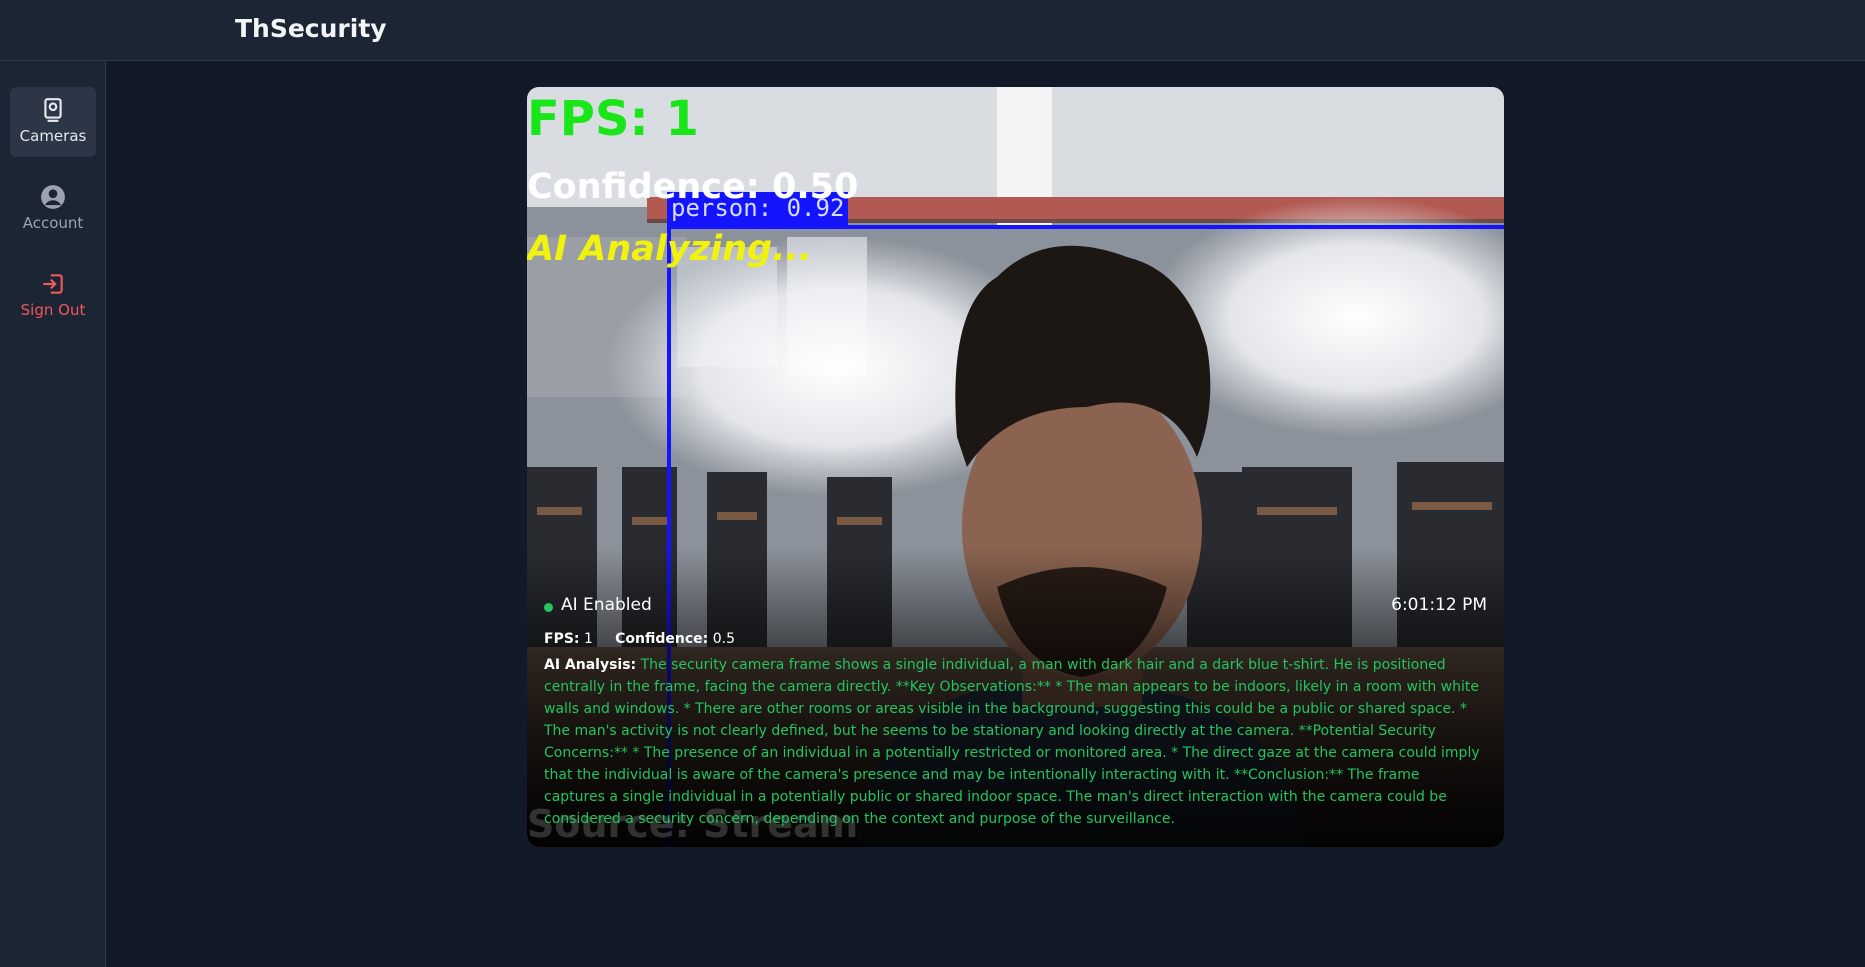 The image size is (1865, 967). What do you see at coordinates (606, 605) in the screenshot?
I see `ai-status-label: AI Enabled` at bounding box center [606, 605].